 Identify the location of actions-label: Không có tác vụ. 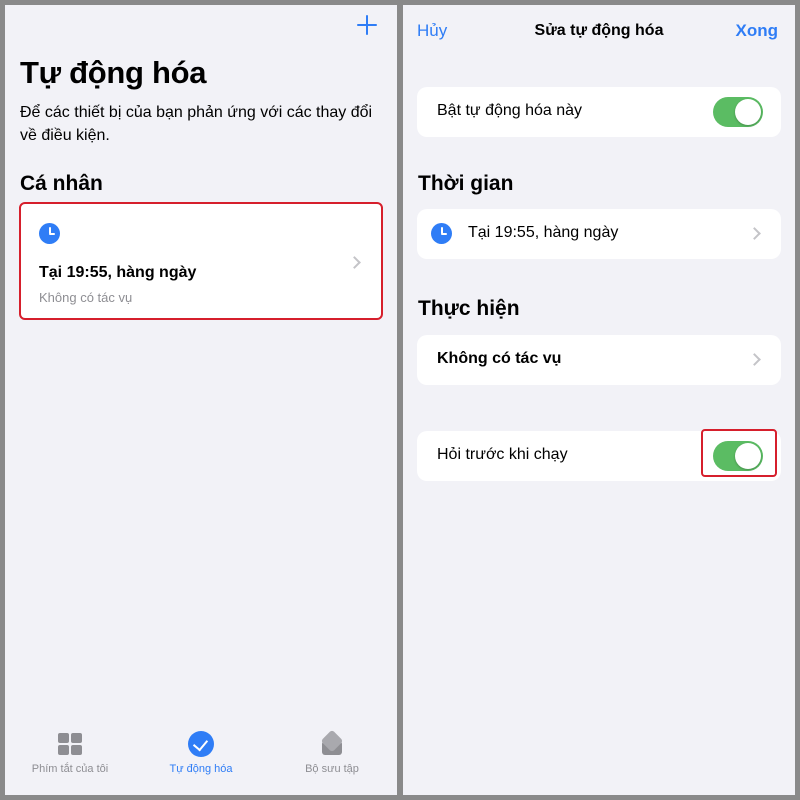
(499, 358).